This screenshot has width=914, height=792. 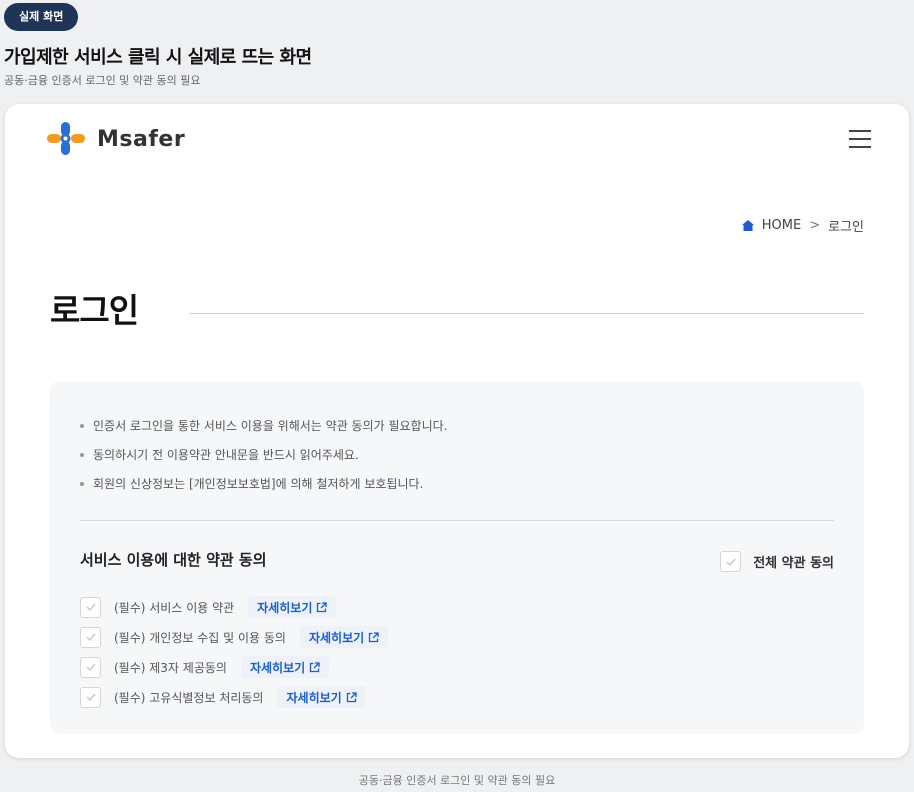 What do you see at coordinates (141, 139) in the screenshot?
I see `logo-text: Msafer` at bounding box center [141, 139].